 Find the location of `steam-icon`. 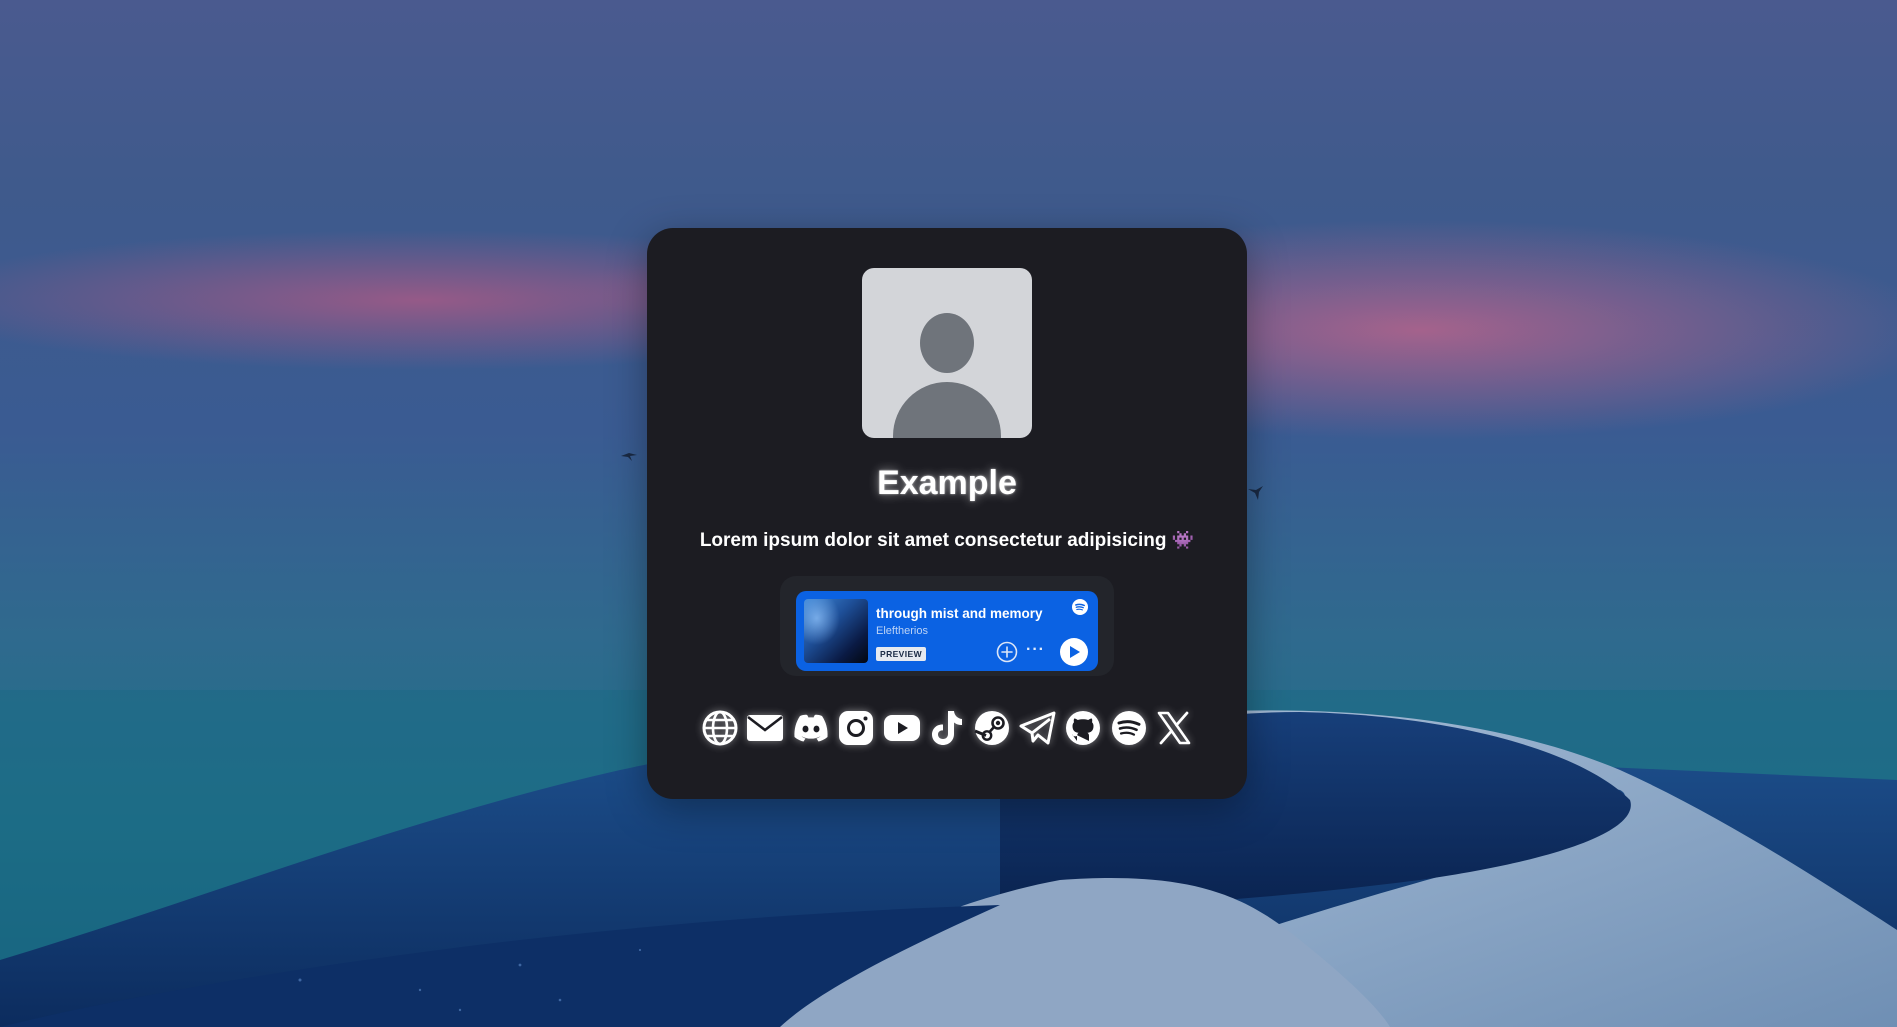

steam-icon is located at coordinates (992, 728).